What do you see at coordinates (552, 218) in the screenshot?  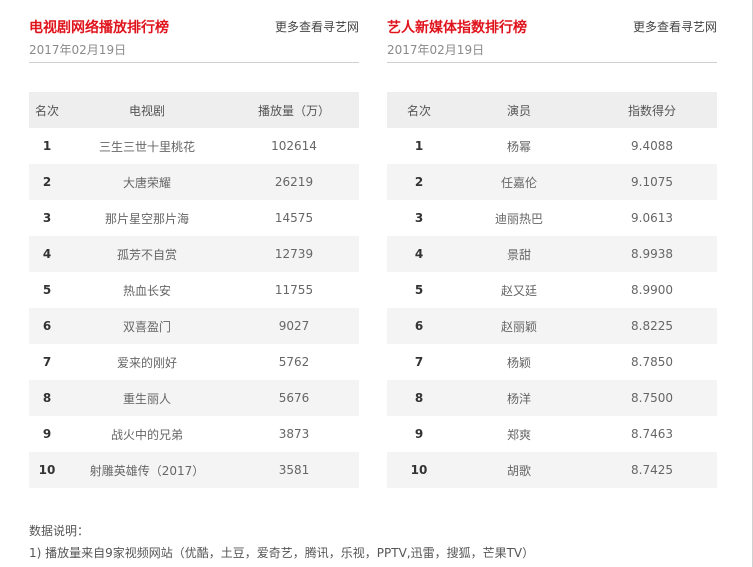 I see `table-row: 3 迪丽热巴 9.0613` at bounding box center [552, 218].